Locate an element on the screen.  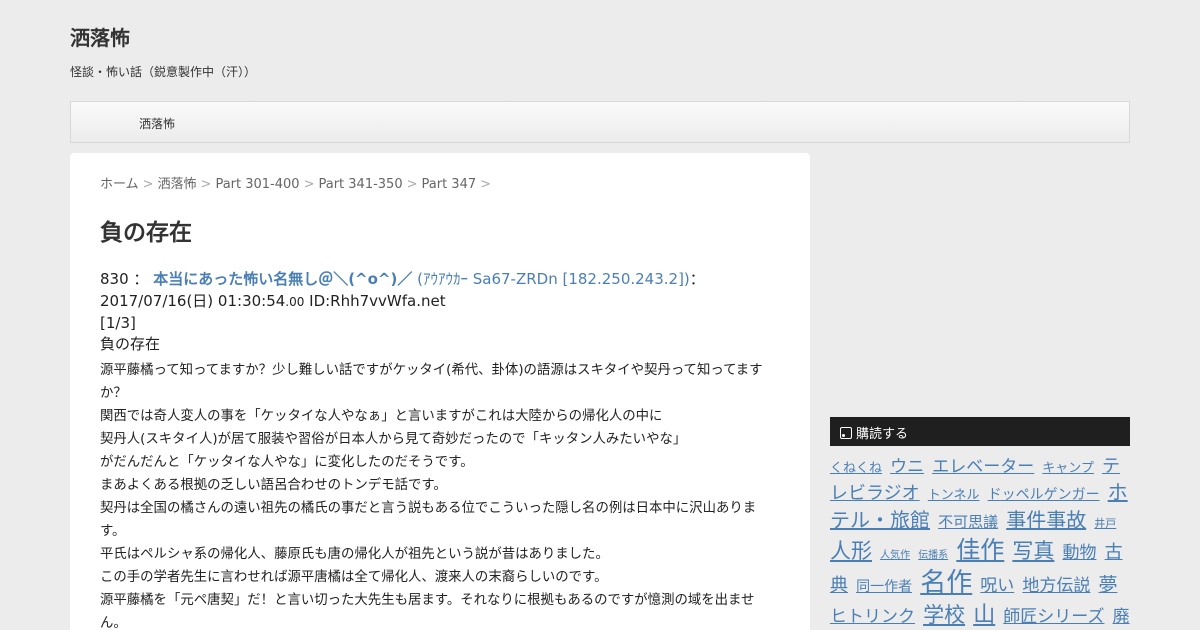
subscribe-label: 購読する is located at coordinates (882, 434).